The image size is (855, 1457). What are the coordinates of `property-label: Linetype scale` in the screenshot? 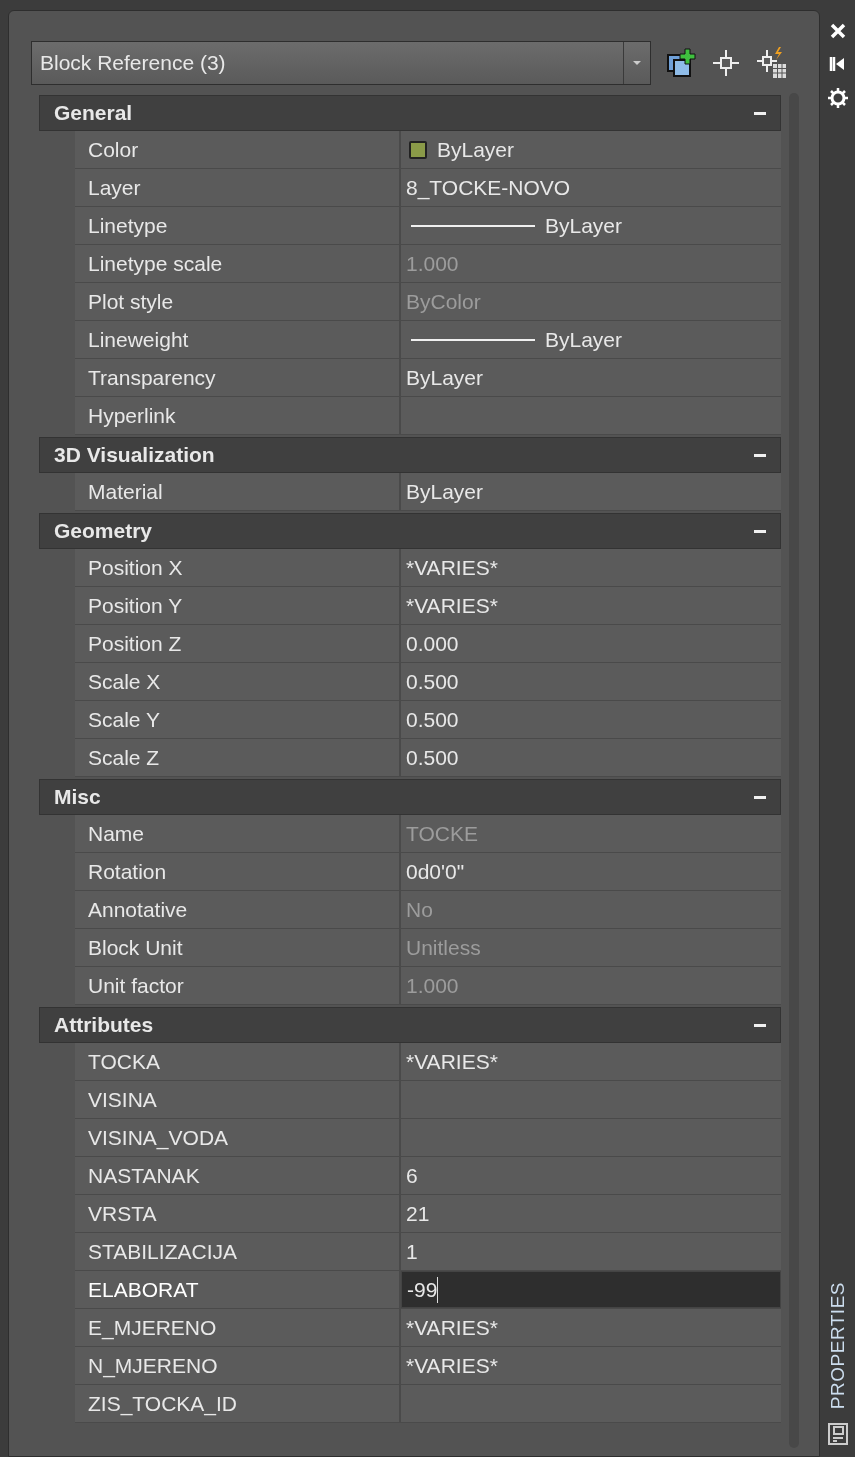 It's located at (238, 263).